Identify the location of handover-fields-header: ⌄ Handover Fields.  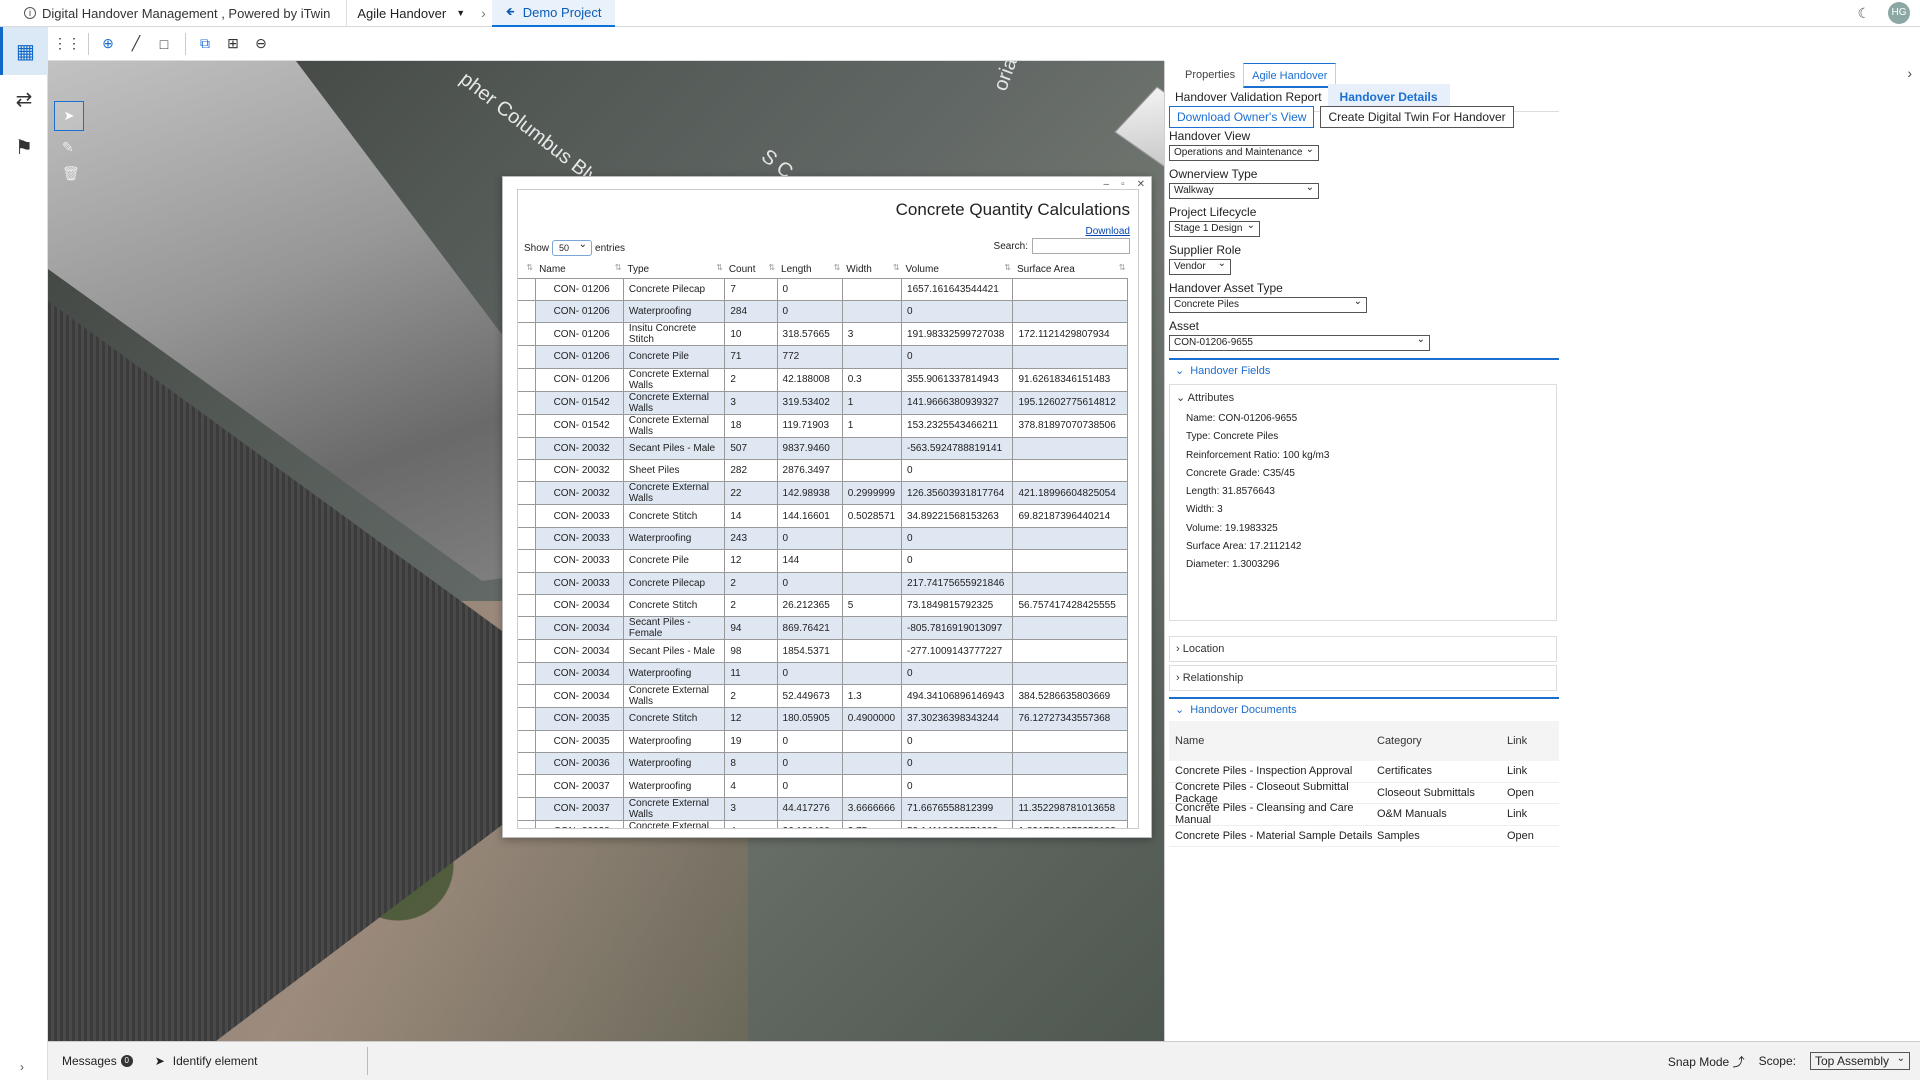
(1364, 369).